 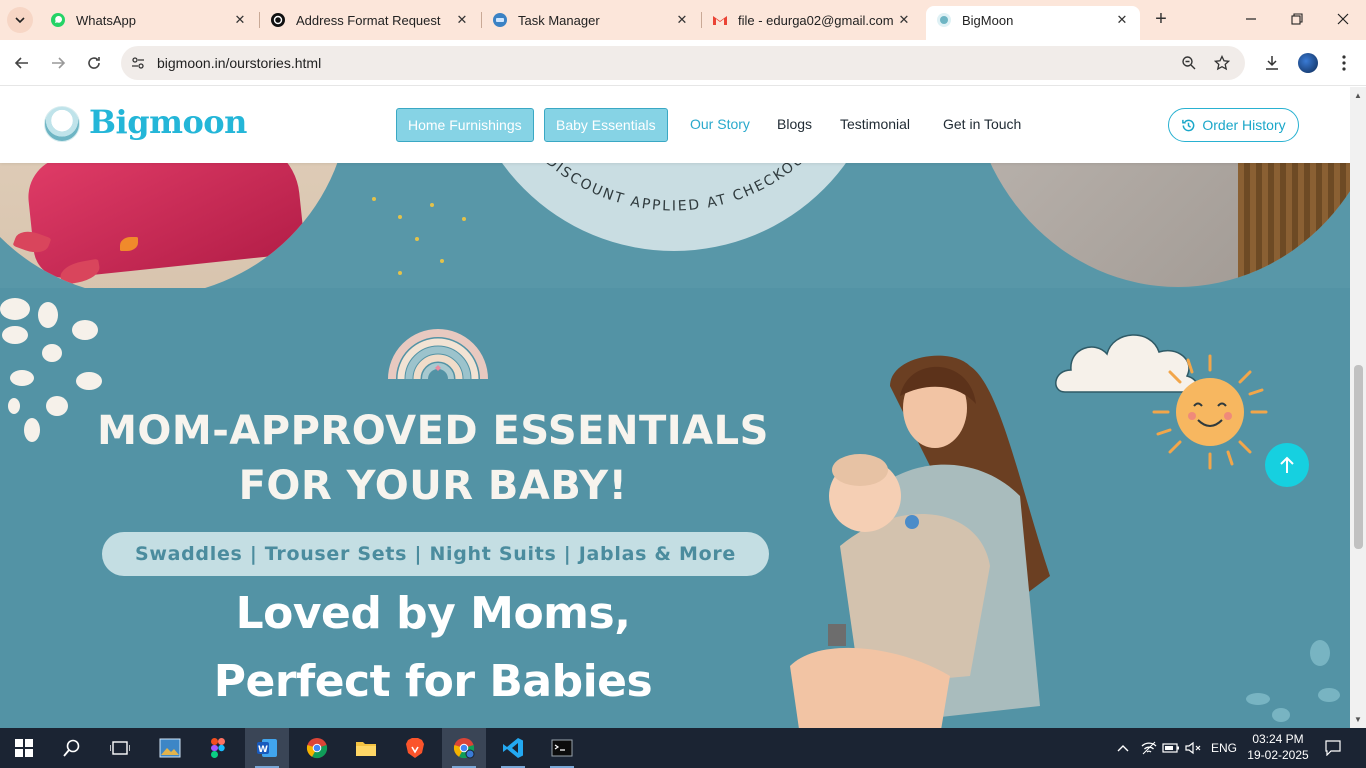 What do you see at coordinates (433, 486) in the screenshot?
I see `banner-headline-line2: FOR YOUR BABY!` at bounding box center [433, 486].